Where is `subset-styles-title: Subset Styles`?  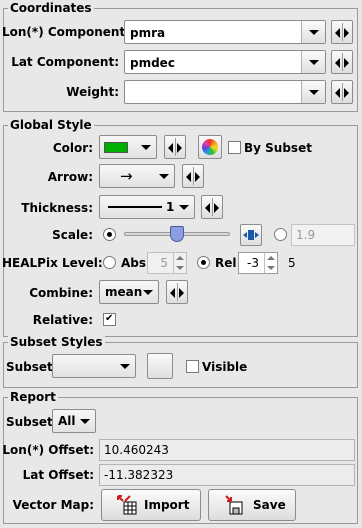
subset-styles-title: Subset Styles is located at coordinates (56, 342).